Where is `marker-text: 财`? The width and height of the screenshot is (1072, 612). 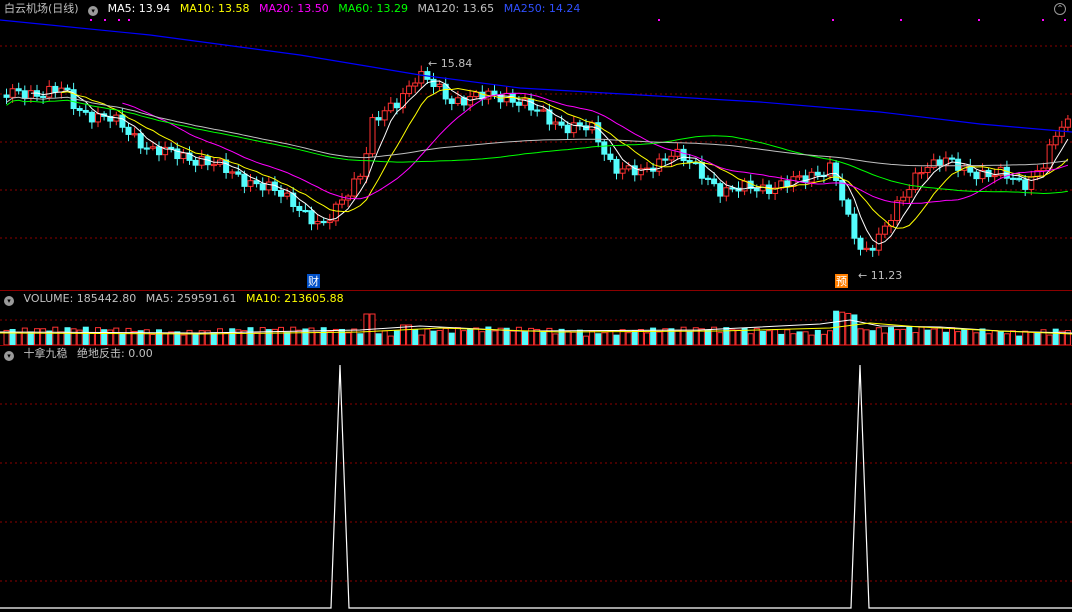
marker-text: 财 is located at coordinates (313, 281).